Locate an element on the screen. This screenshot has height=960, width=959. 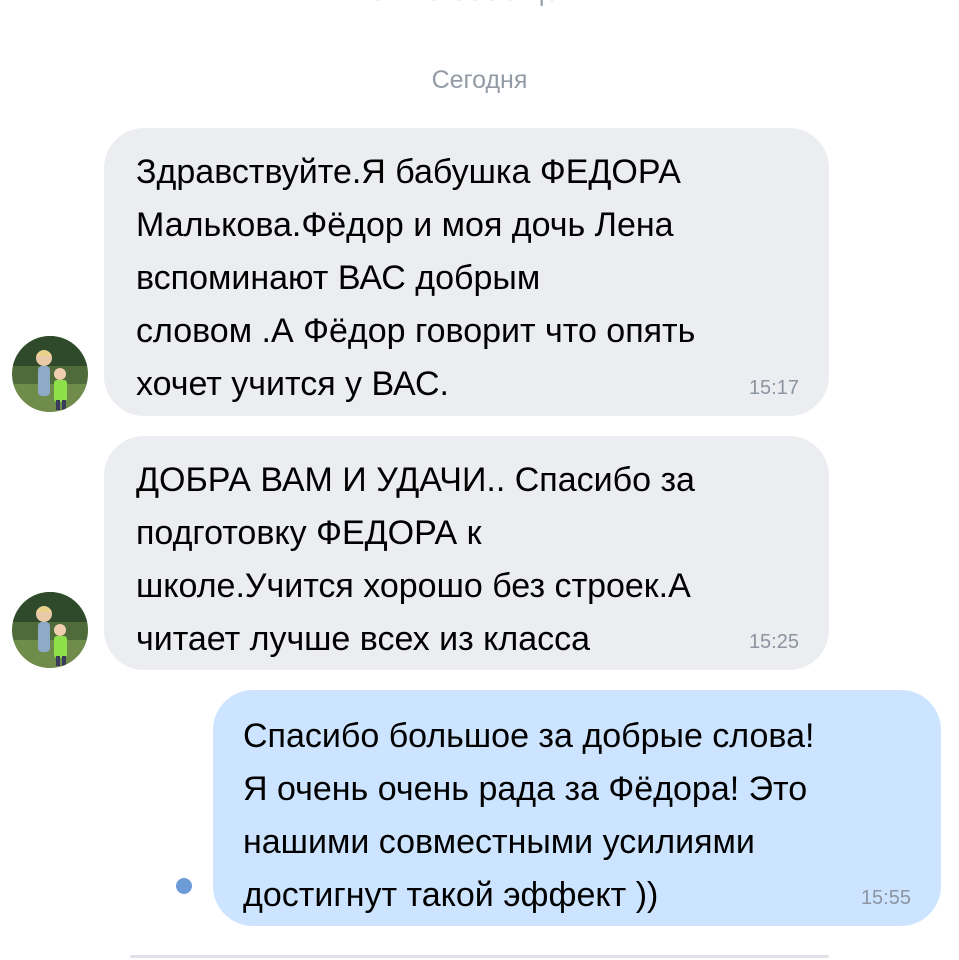
message-time: 15:25 is located at coordinates (773, 642).